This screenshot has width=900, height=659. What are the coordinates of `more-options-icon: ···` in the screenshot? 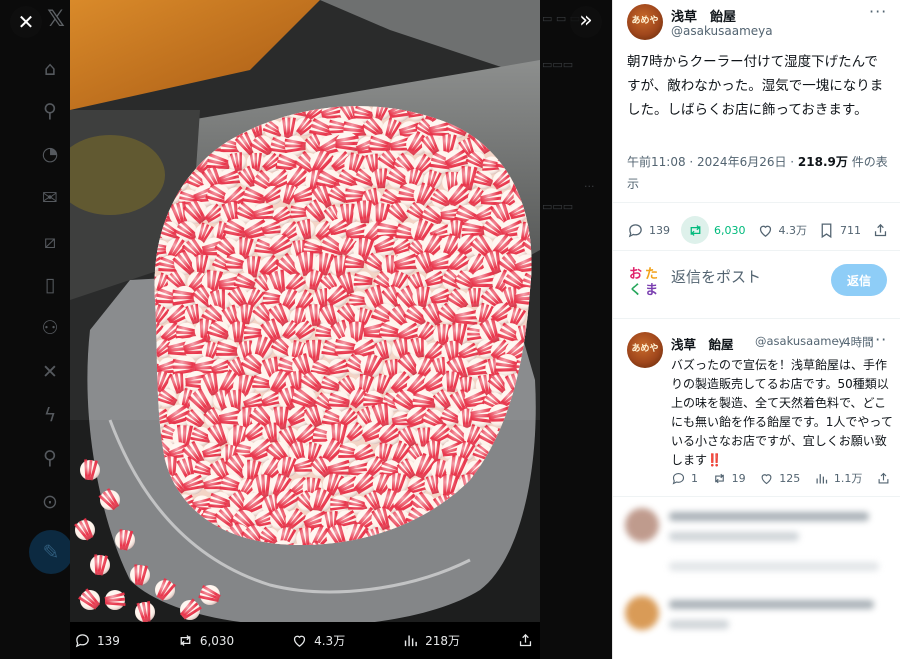 It's located at (878, 11).